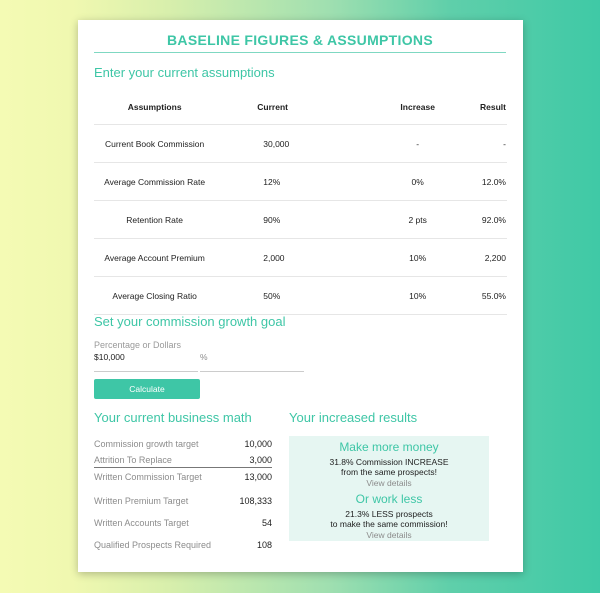 Image resolution: width=600 pixels, height=593 pixels. Describe the element at coordinates (183, 467) in the screenshot. I see `math-sum-rule` at that location.